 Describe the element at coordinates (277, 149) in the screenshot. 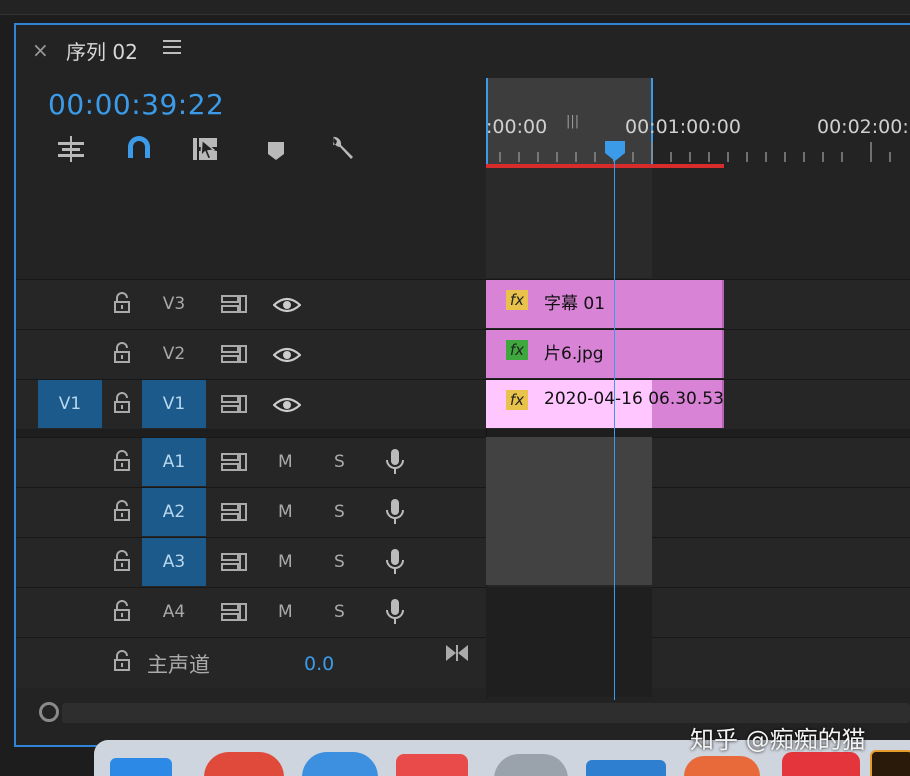

I see `add-marker-icon` at that location.